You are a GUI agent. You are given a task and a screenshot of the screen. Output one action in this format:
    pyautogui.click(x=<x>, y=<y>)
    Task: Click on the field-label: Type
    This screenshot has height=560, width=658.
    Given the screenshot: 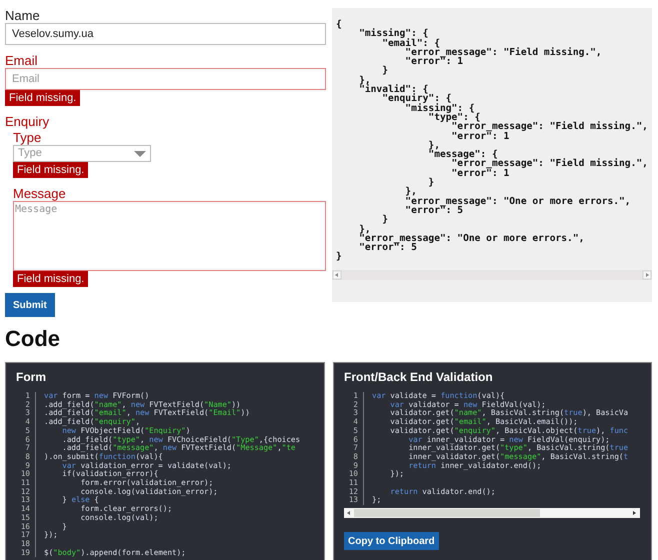 What is the action you would take?
    pyautogui.click(x=27, y=137)
    